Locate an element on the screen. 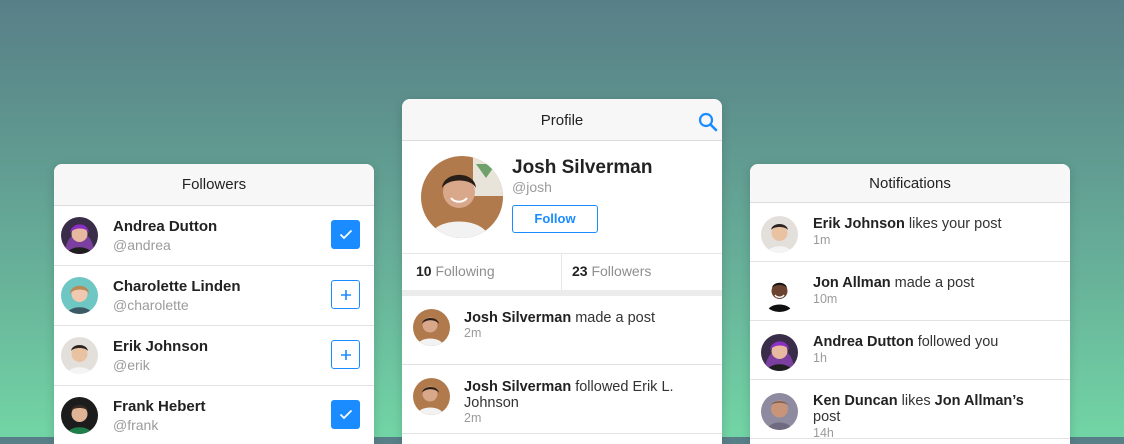  avatar-jon is located at coordinates (779, 293).